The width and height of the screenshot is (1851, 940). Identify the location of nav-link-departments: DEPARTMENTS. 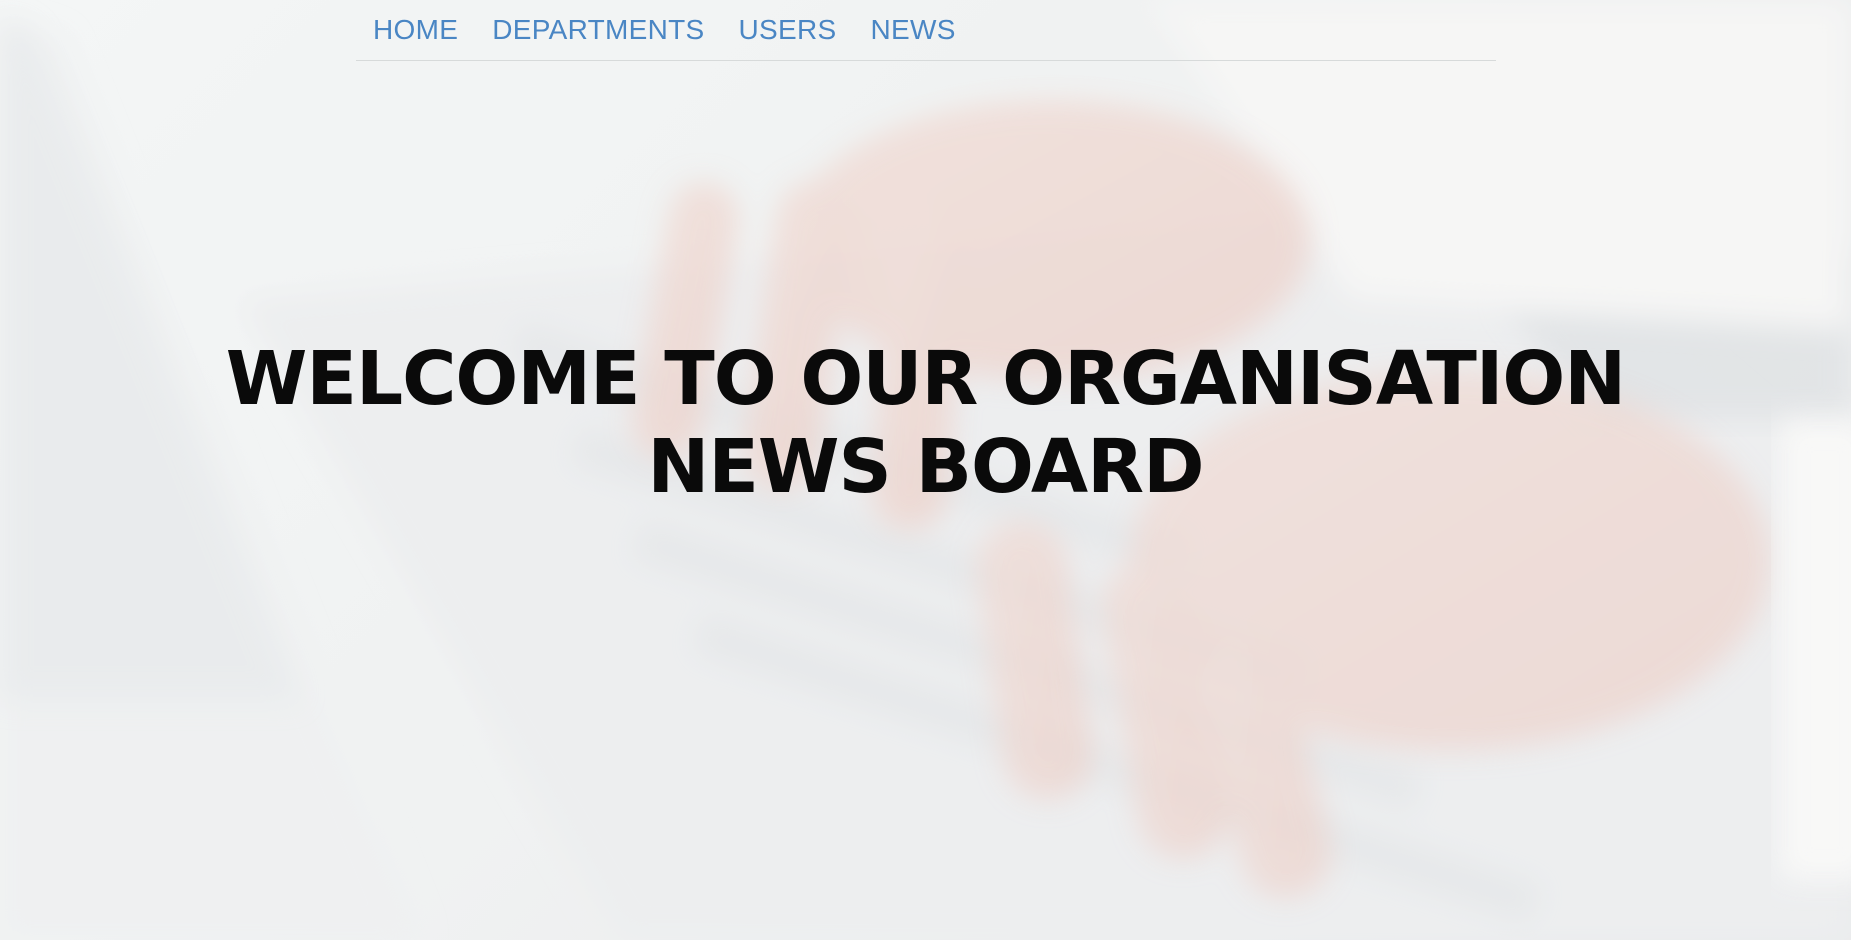
(598, 29).